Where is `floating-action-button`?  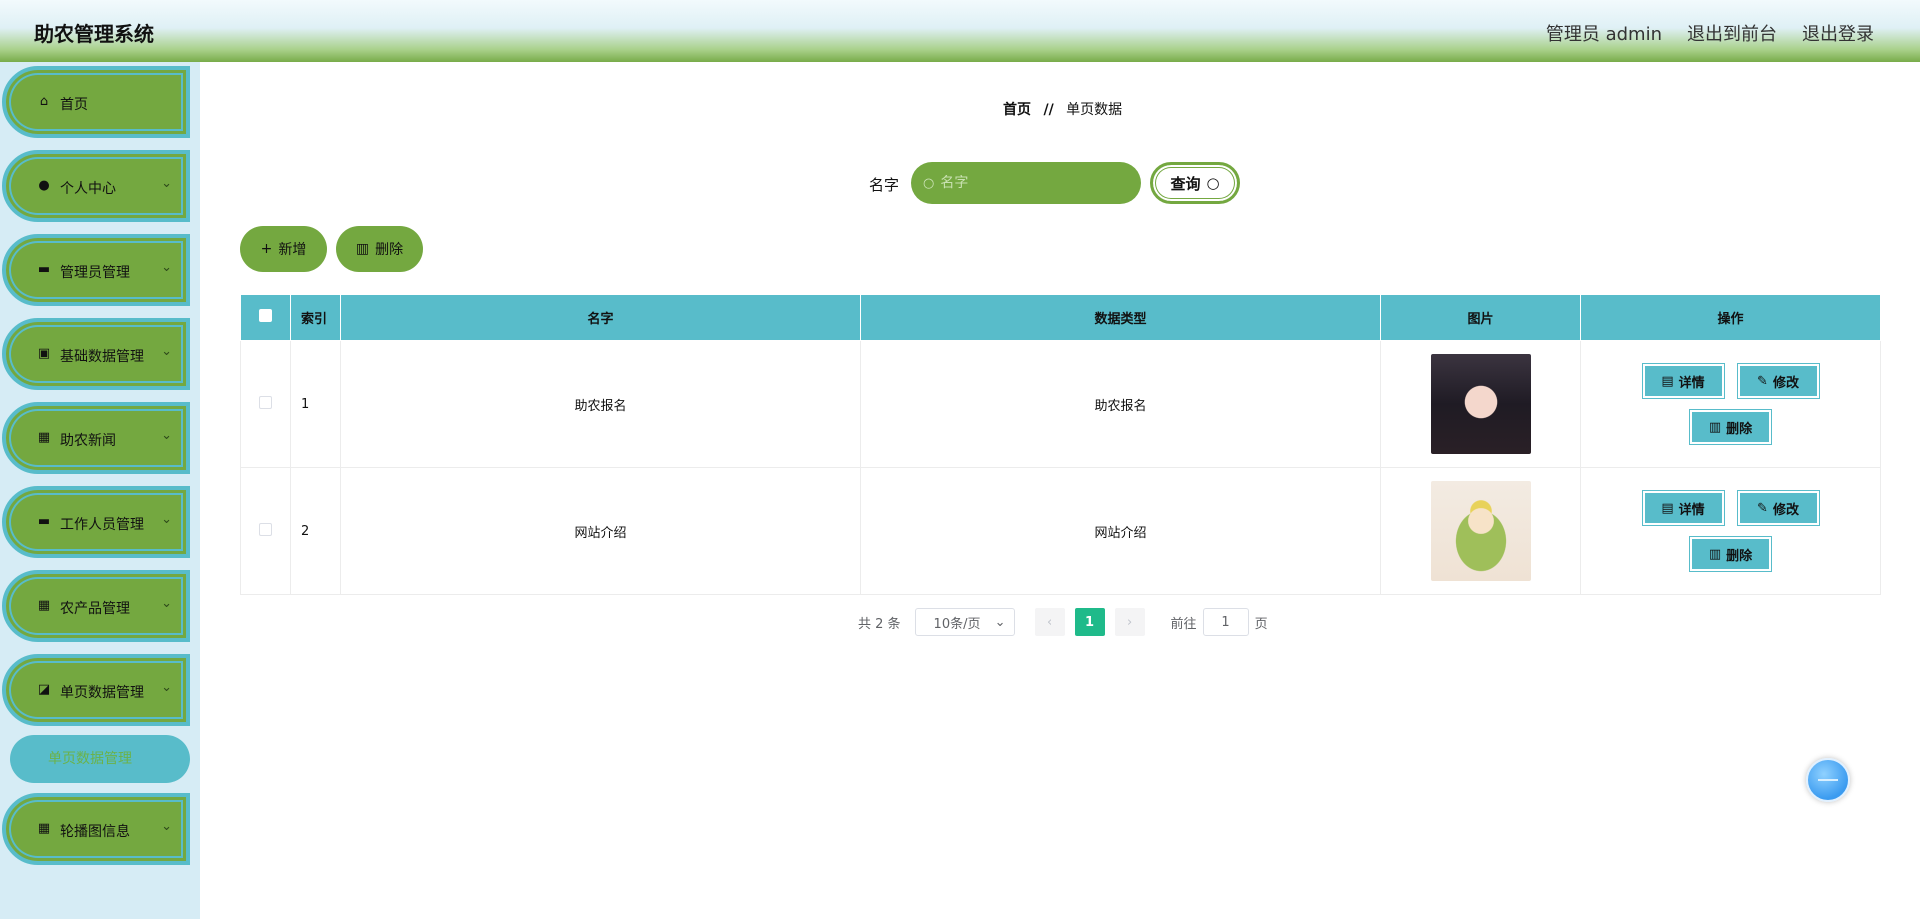 floating-action-button is located at coordinates (1828, 780).